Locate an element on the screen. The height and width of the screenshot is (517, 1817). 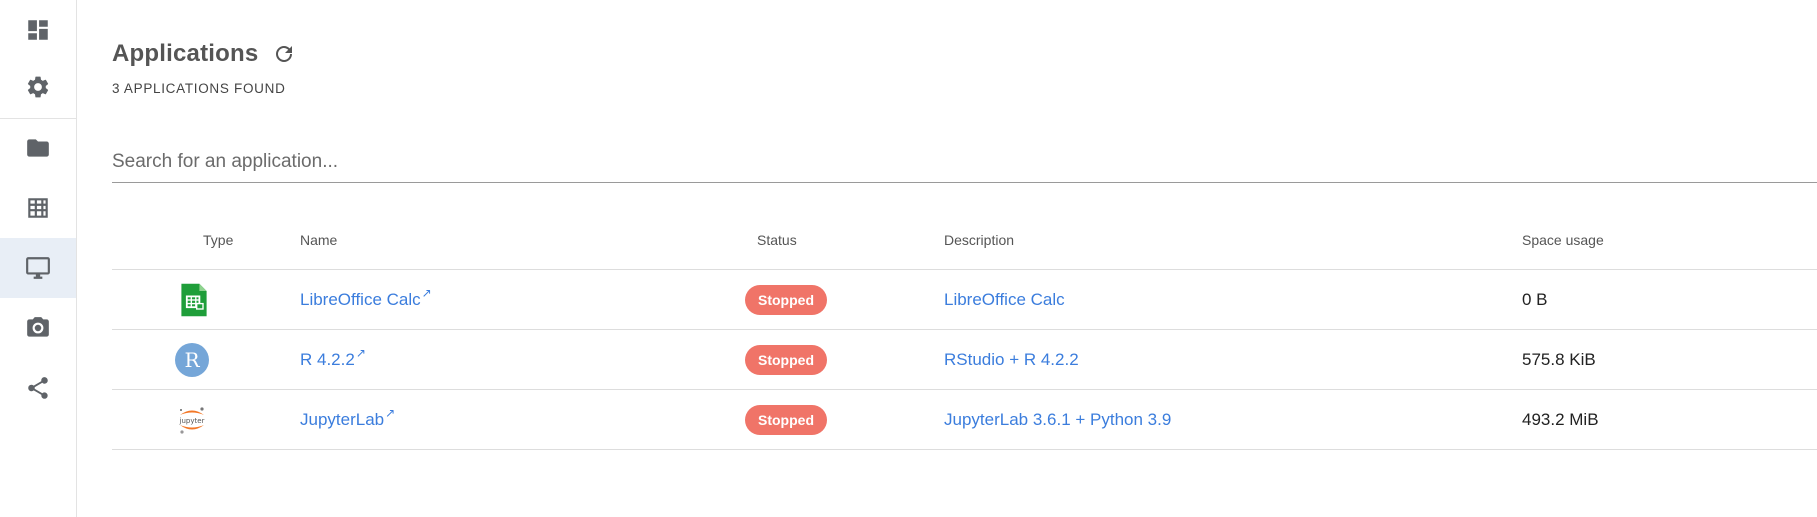
app-name-link: R 4.2.2 is located at coordinates (327, 360).